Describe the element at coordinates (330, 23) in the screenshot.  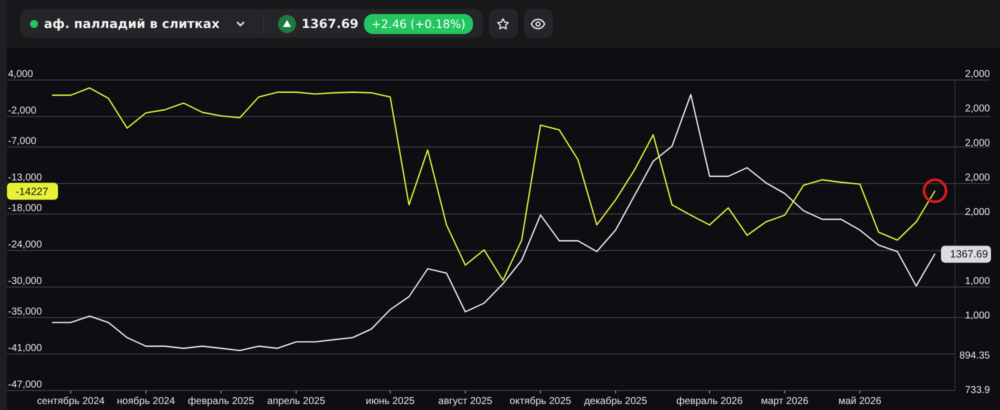
I see `price: 1367.69` at that location.